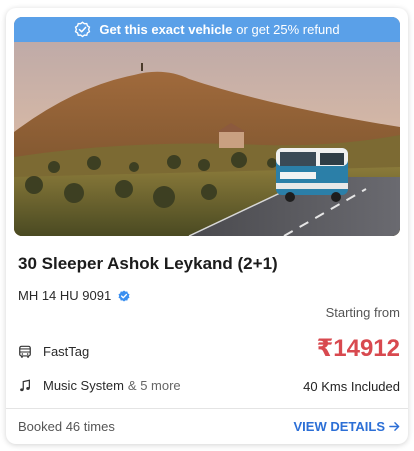 The image size is (414, 451). I want to click on price: ₹14912, so click(358, 348).